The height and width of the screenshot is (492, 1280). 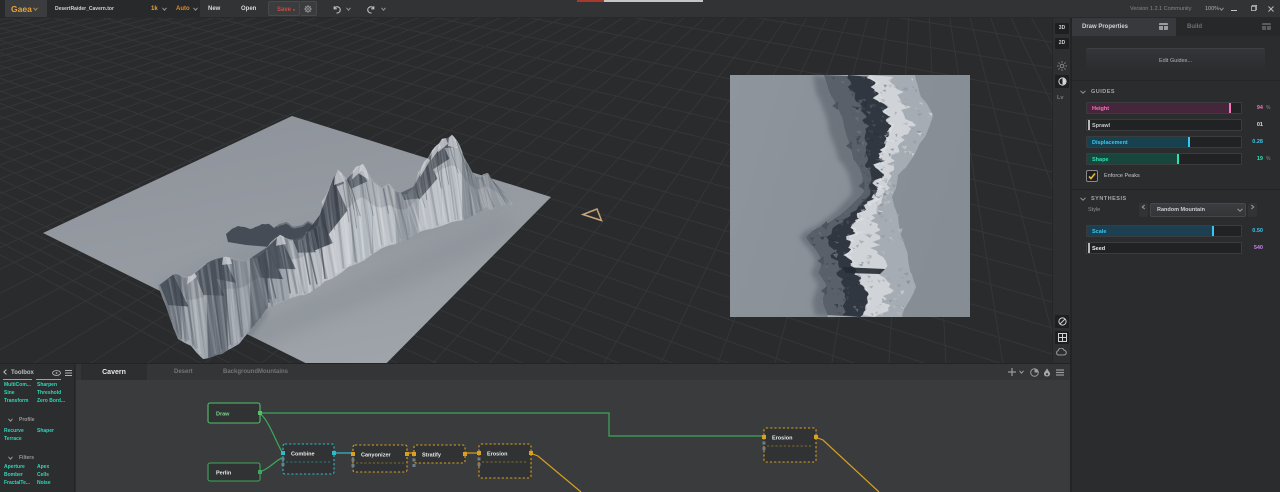 What do you see at coordinates (224, 474) in the screenshot?
I see `svg-text: Perlin` at bounding box center [224, 474].